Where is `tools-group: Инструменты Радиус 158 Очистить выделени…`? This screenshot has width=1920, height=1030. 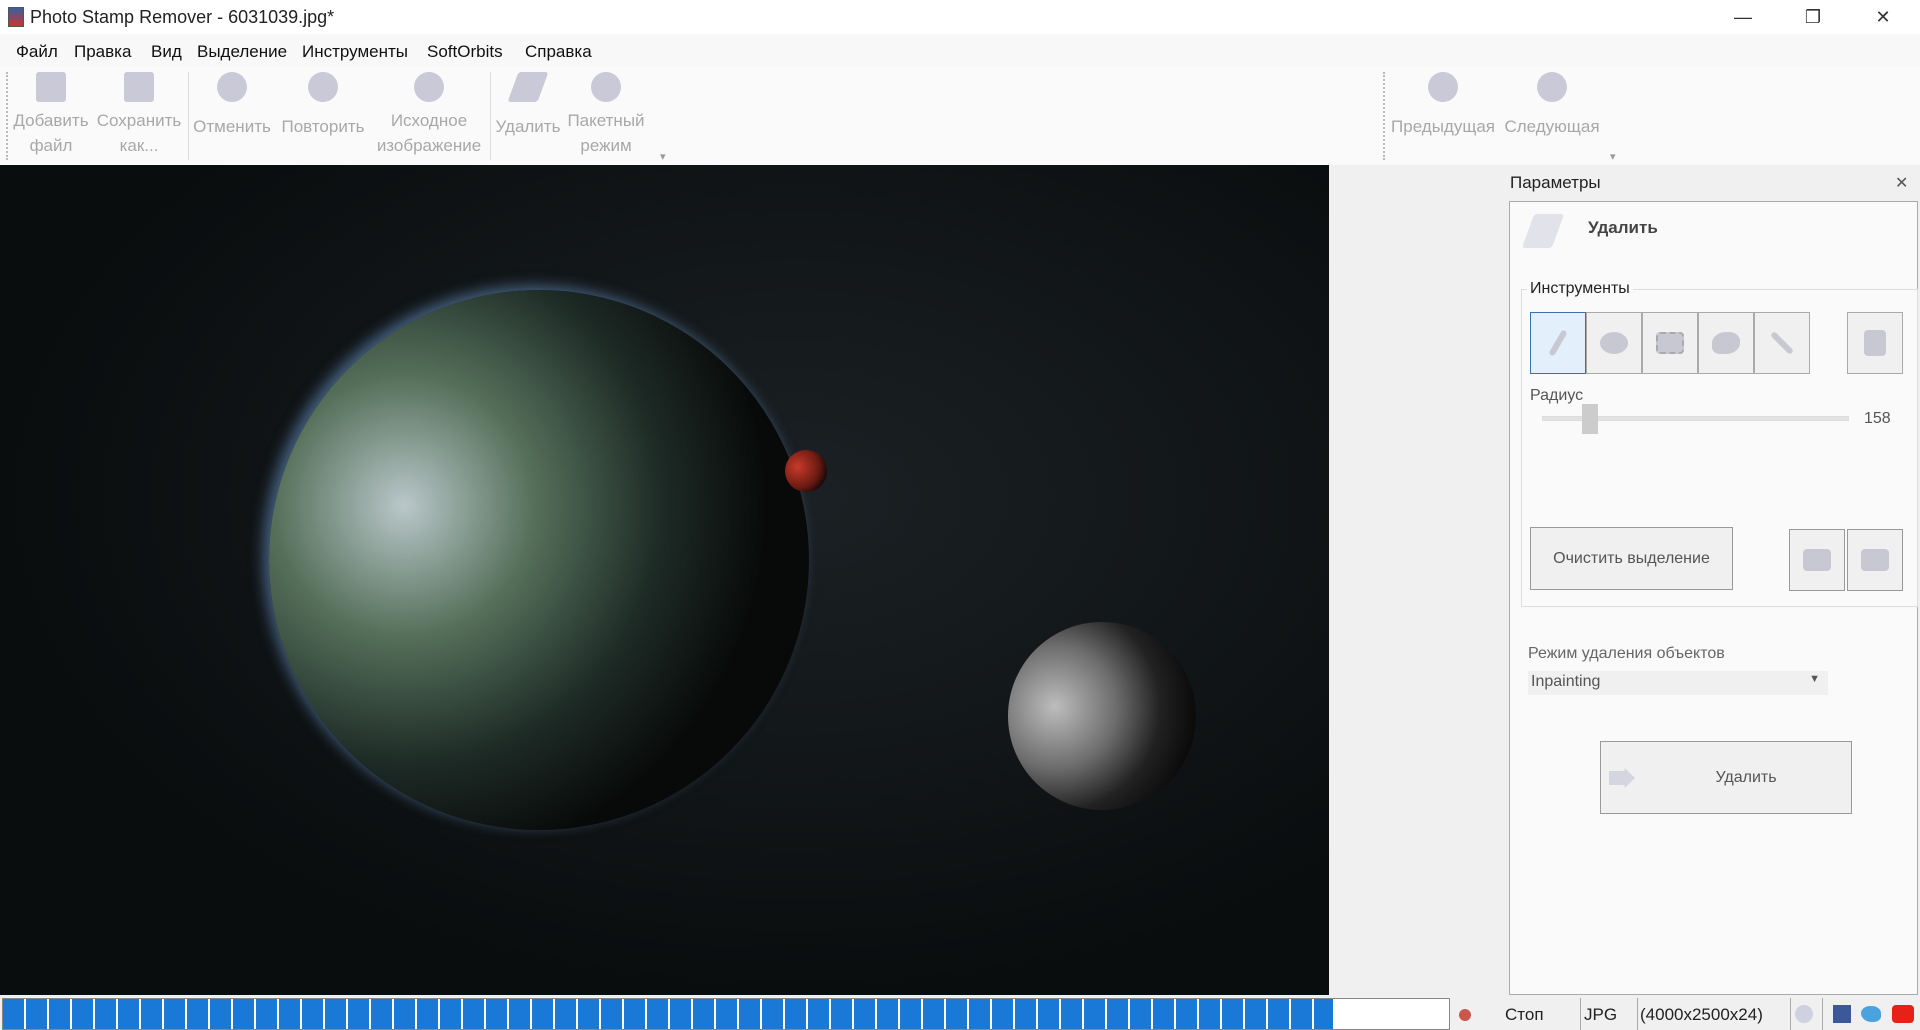 tools-group: Инструменты Радиус 158 Очистить выделени… is located at coordinates (1719, 443).